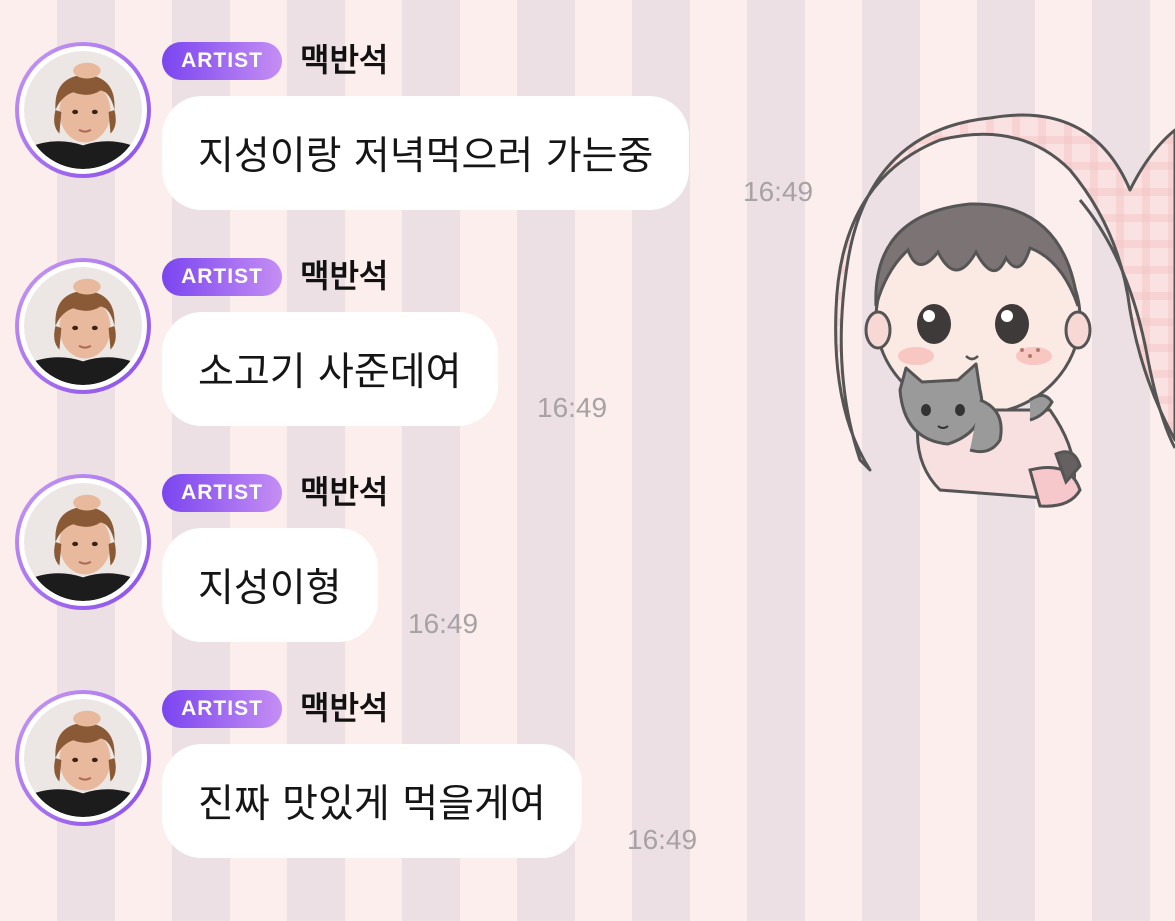 This screenshot has height=921, width=1175. What do you see at coordinates (372, 801) in the screenshot?
I see `message-bubble: 진짜 맛있게 먹을게여` at bounding box center [372, 801].